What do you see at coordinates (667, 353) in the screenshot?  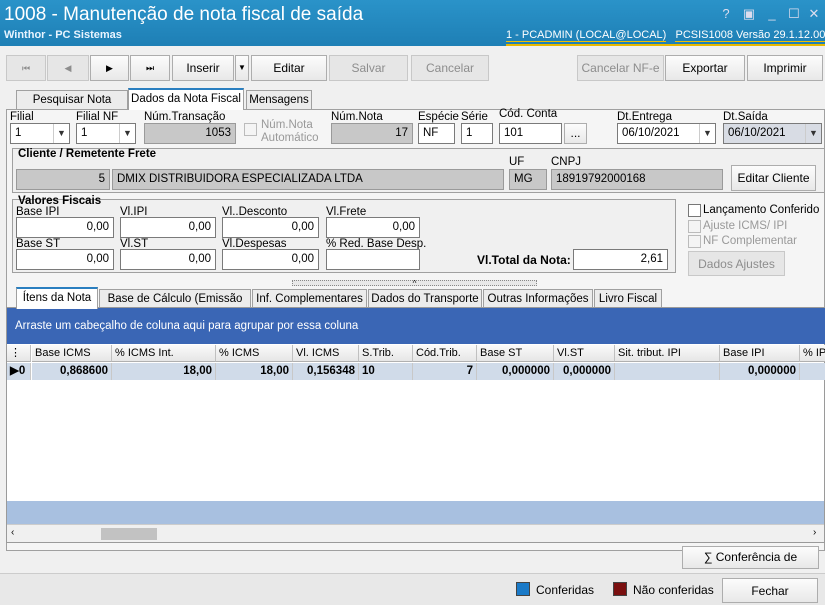 I see `column-header: Sit. tribut. IPI` at bounding box center [667, 353].